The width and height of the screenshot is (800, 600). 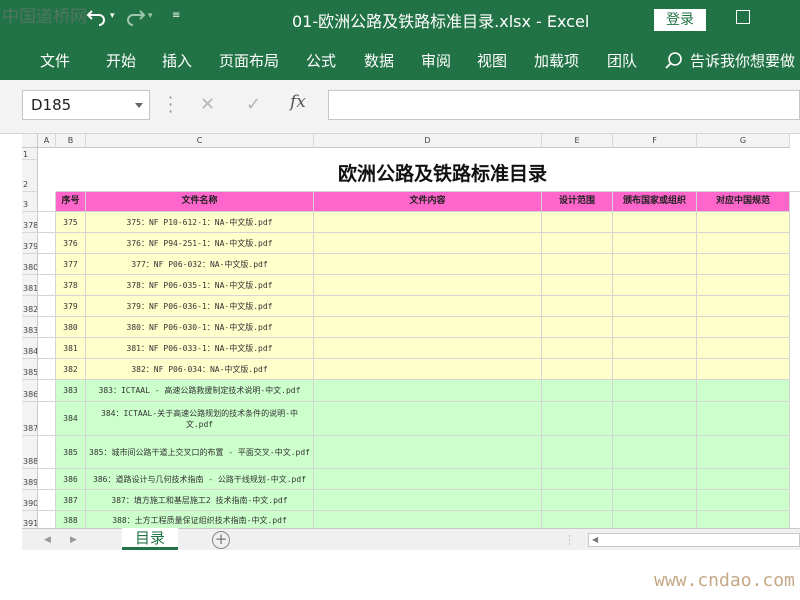 What do you see at coordinates (177, 60) in the screenshot?
I see `tab-insert: 插入` at bounding box center [177, 60].